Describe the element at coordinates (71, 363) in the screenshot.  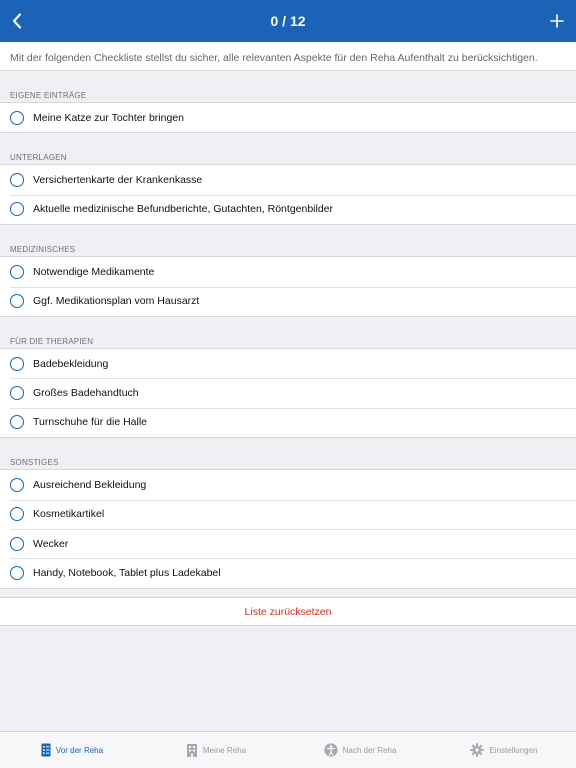
I see `item-label: Badebekleidung` at that location.